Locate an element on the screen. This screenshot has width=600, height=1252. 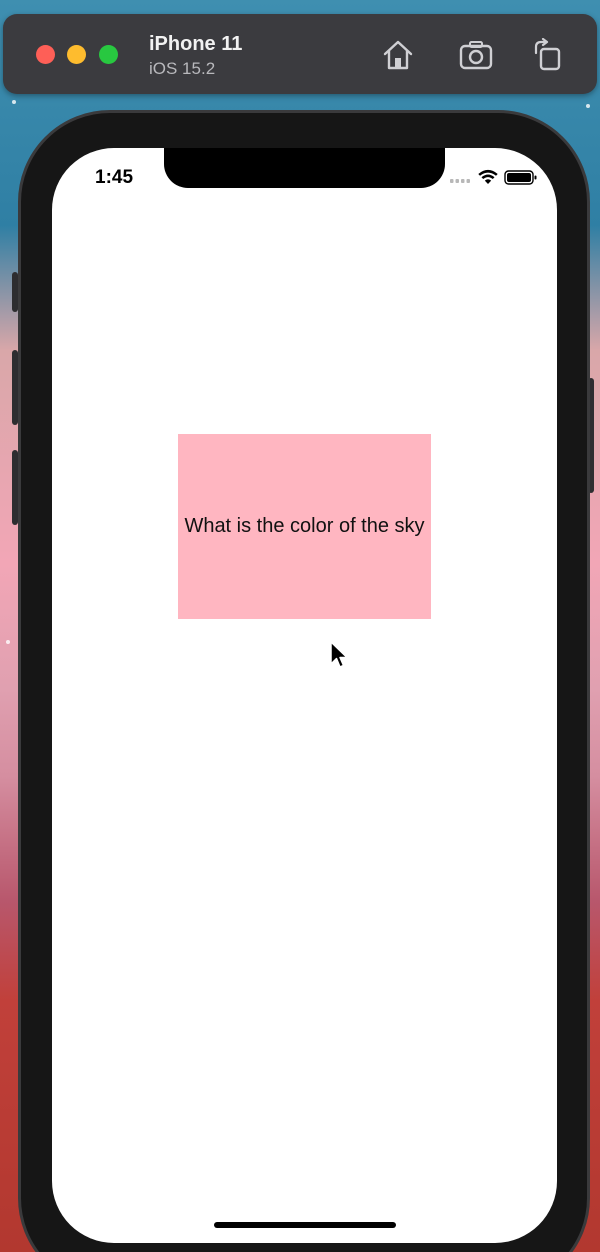
question-card: What is the color of the sky is located at coordinates (304, 526).